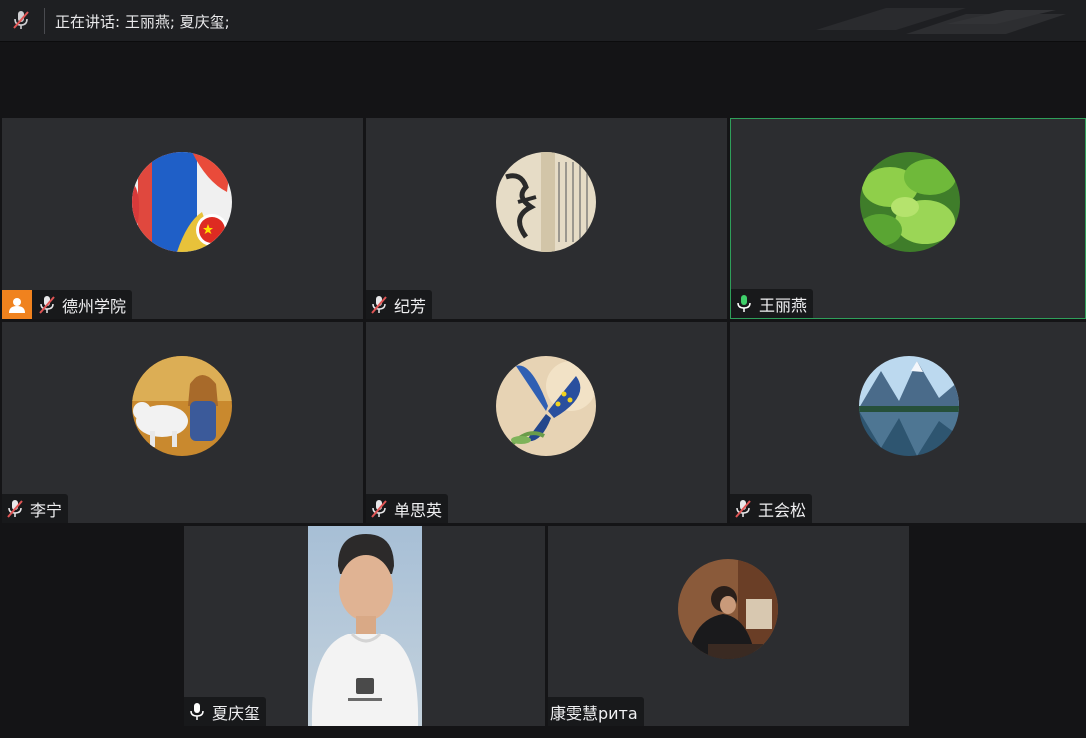 The height and width of the screenshot is (738, 1086). Describe the element at coordinates (782, 510) in the screenshot. I see `participant-name: 王会松` at that location.